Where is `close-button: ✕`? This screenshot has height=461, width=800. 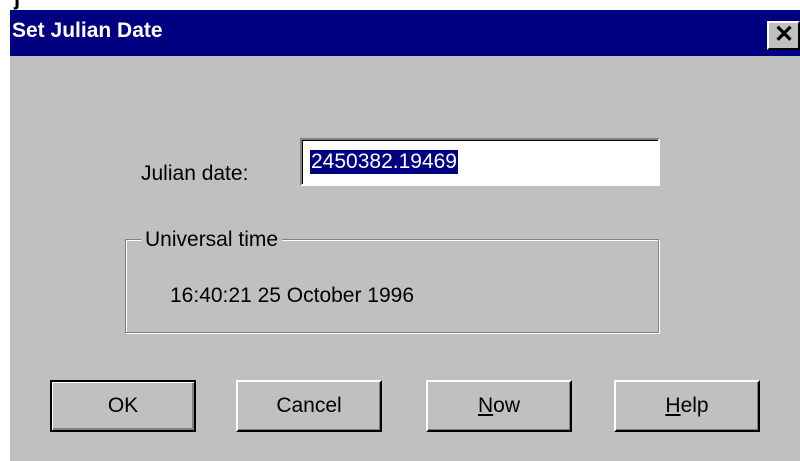
close-button: ✕ is located at coordinates (783, 35).